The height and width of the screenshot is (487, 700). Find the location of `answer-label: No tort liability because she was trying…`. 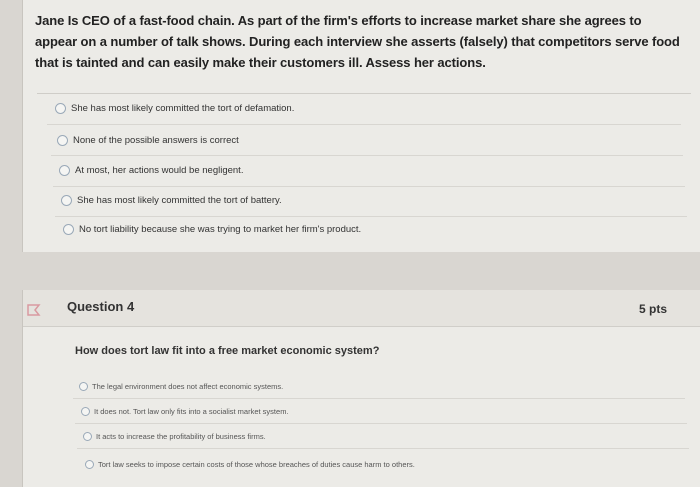

answer-label: No tort liability because she was trying… is located at coordinates (220, 229).